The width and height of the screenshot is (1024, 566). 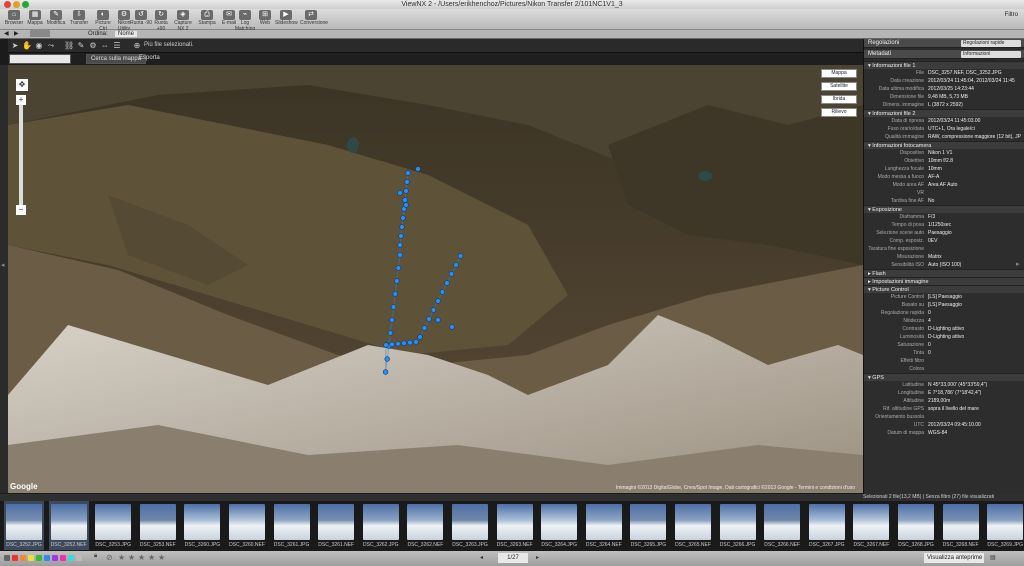 What do you see at coordinates (993, 557) in the screenshot?
I see `thumb-size-icon: ▤` at bounding box center [993, 557].